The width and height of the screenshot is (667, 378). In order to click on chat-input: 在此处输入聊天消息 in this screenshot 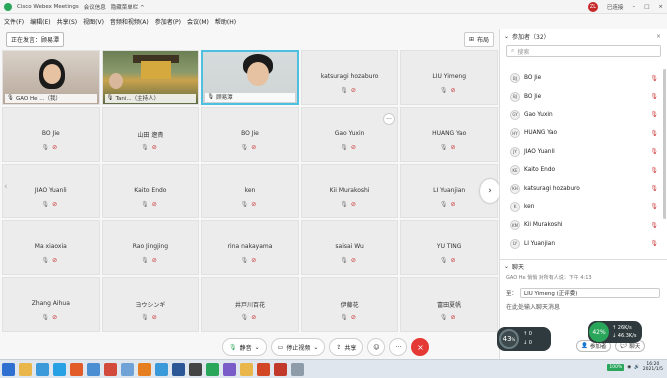, I will do `click(584, 306)`.